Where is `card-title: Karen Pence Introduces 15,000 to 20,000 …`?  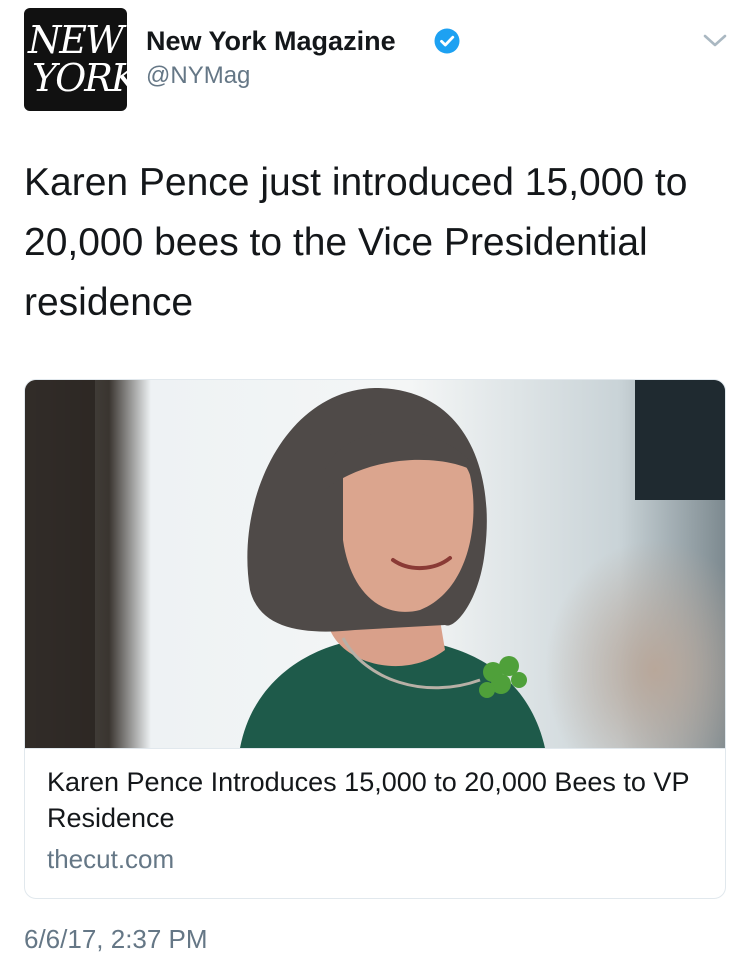
card-title: Karen Pence Introduces 15,000 to 20,000 … is located at coordinates (377, 800).